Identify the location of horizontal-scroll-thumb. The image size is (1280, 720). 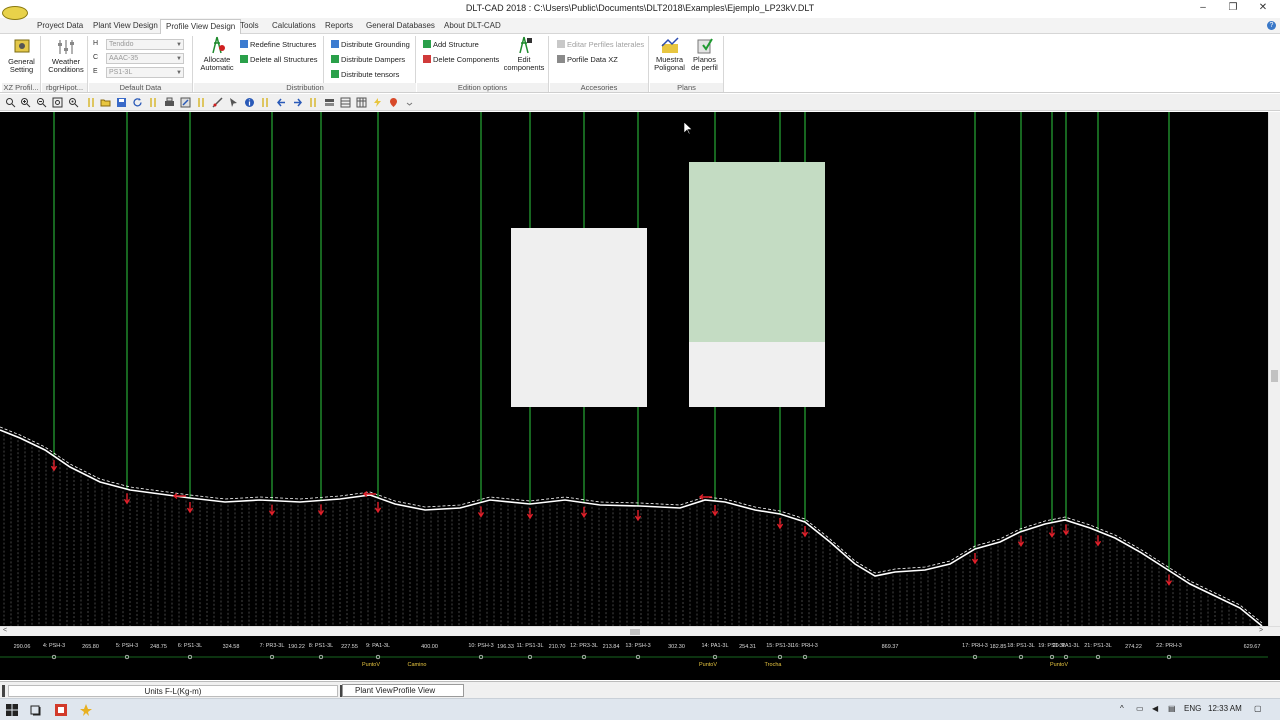
(635, 632).